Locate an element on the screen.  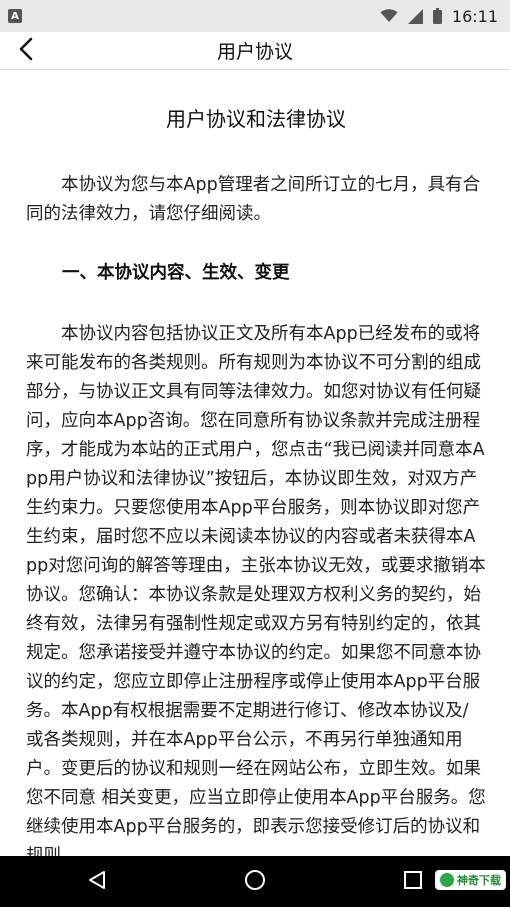
chevron-left-icon is located at coordinates (26, 51).